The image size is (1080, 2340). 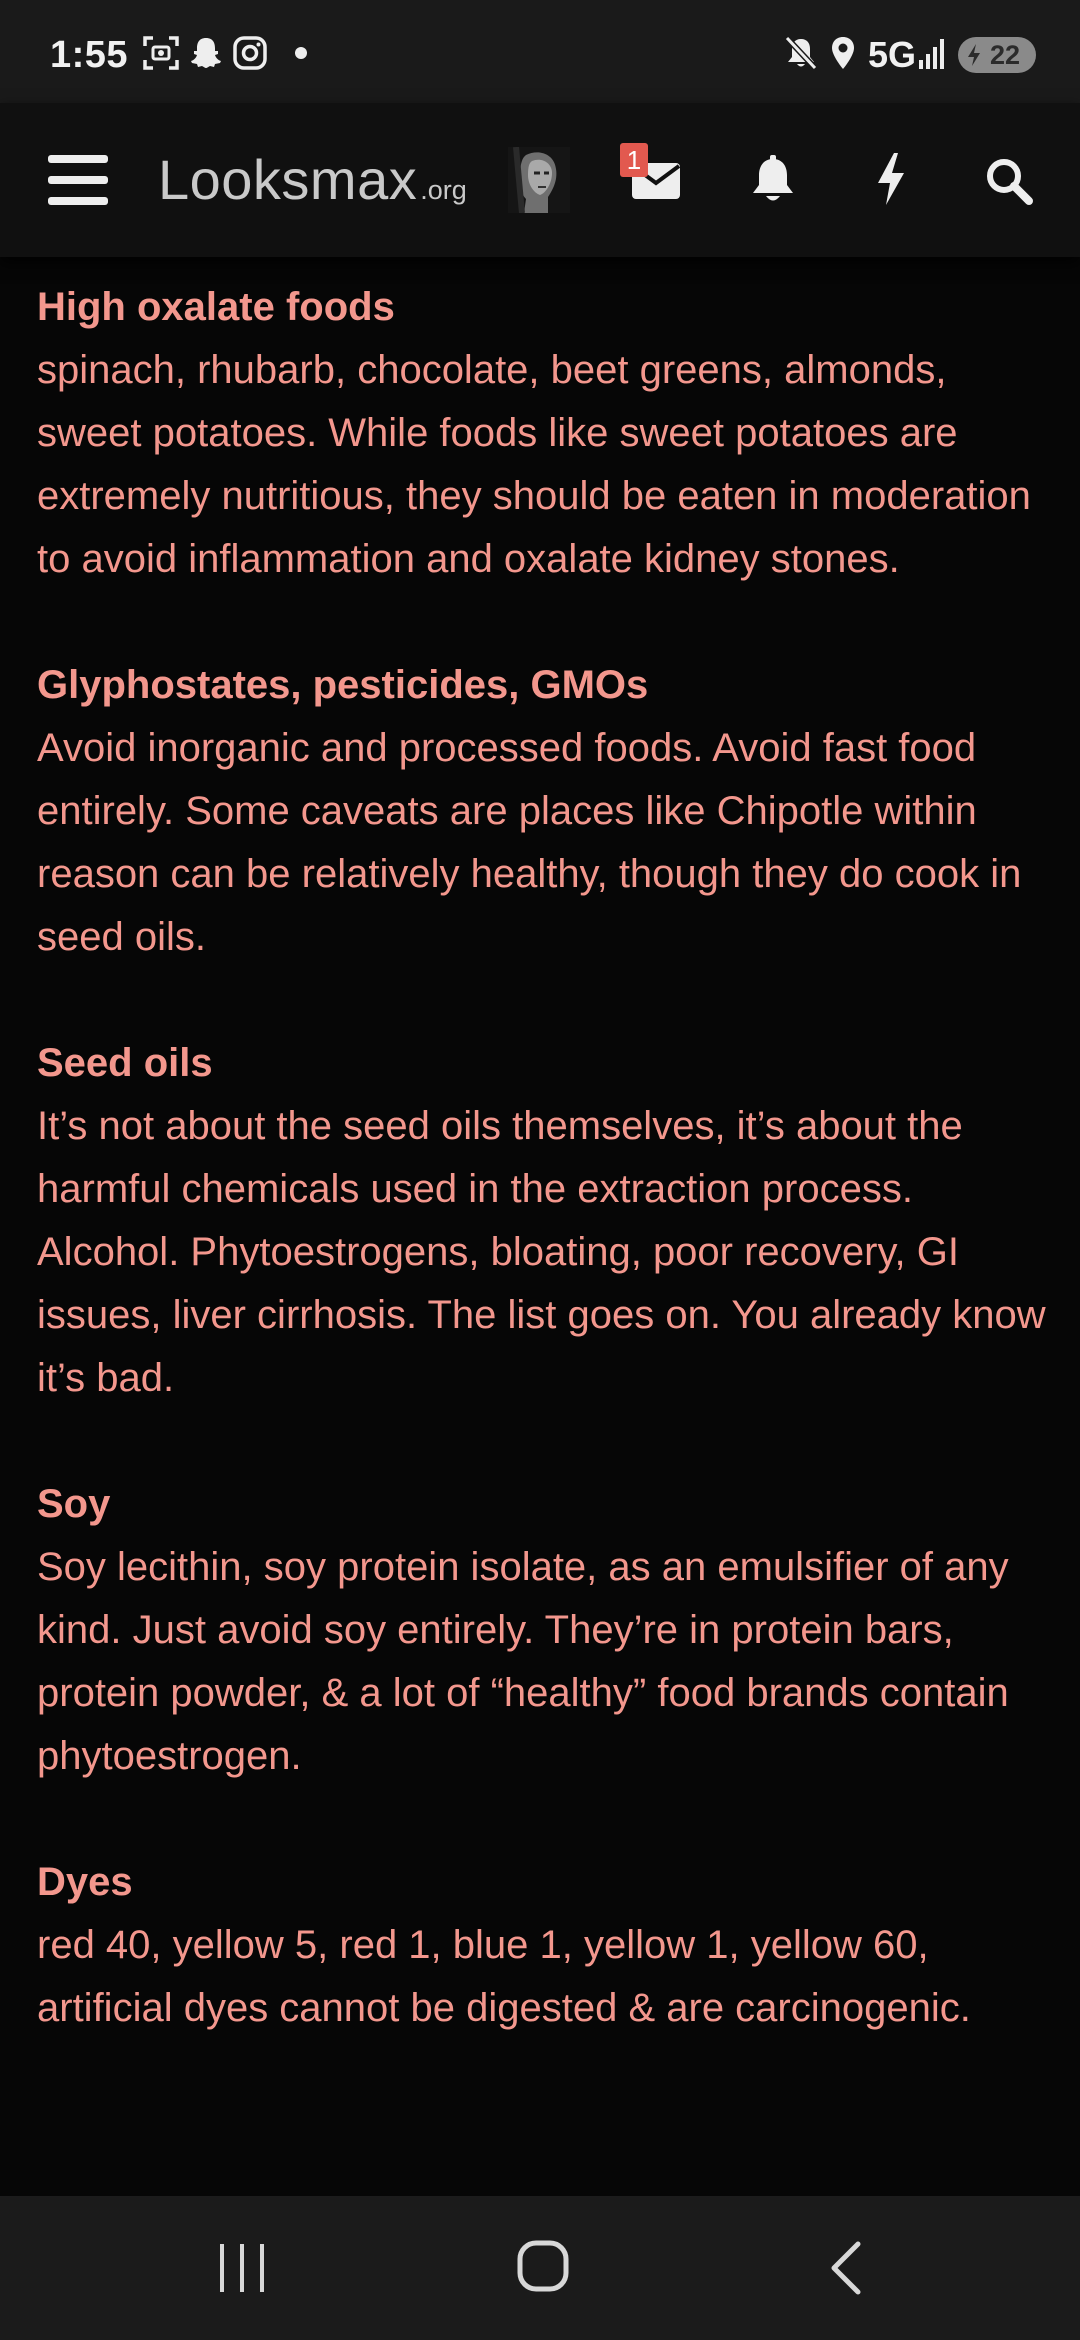 What do you see at coordinates (843, 55) in the screenshot?
I see `location-icon` at bounding box center [843, 55].